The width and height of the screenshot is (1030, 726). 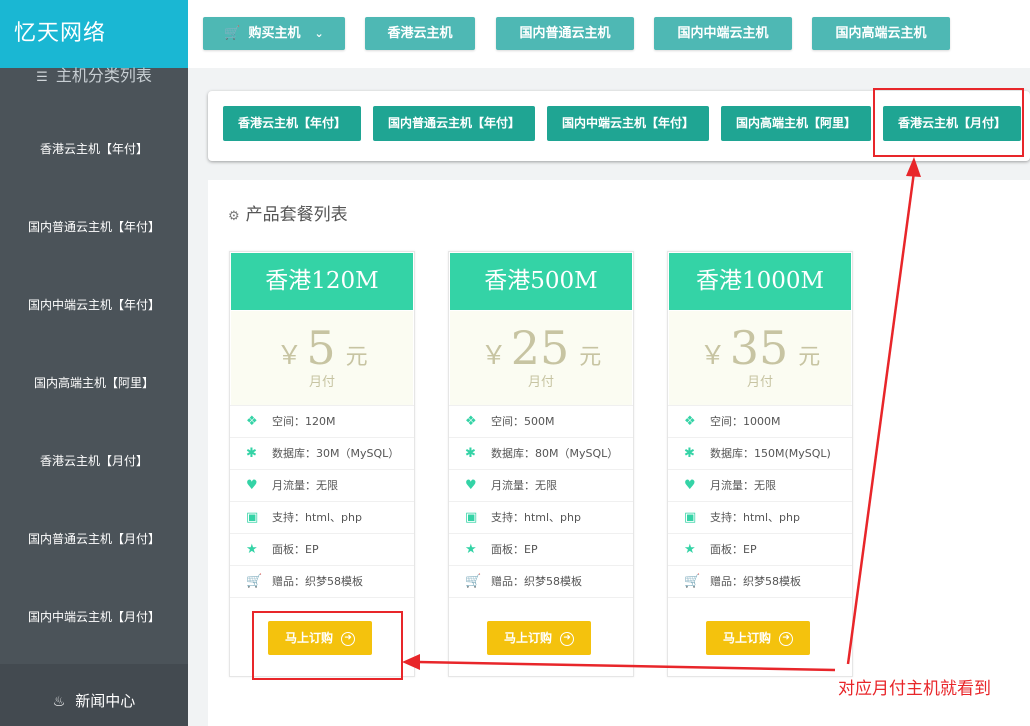 I want to click on plan-name: 香港500M, so click(x=541, y=281).